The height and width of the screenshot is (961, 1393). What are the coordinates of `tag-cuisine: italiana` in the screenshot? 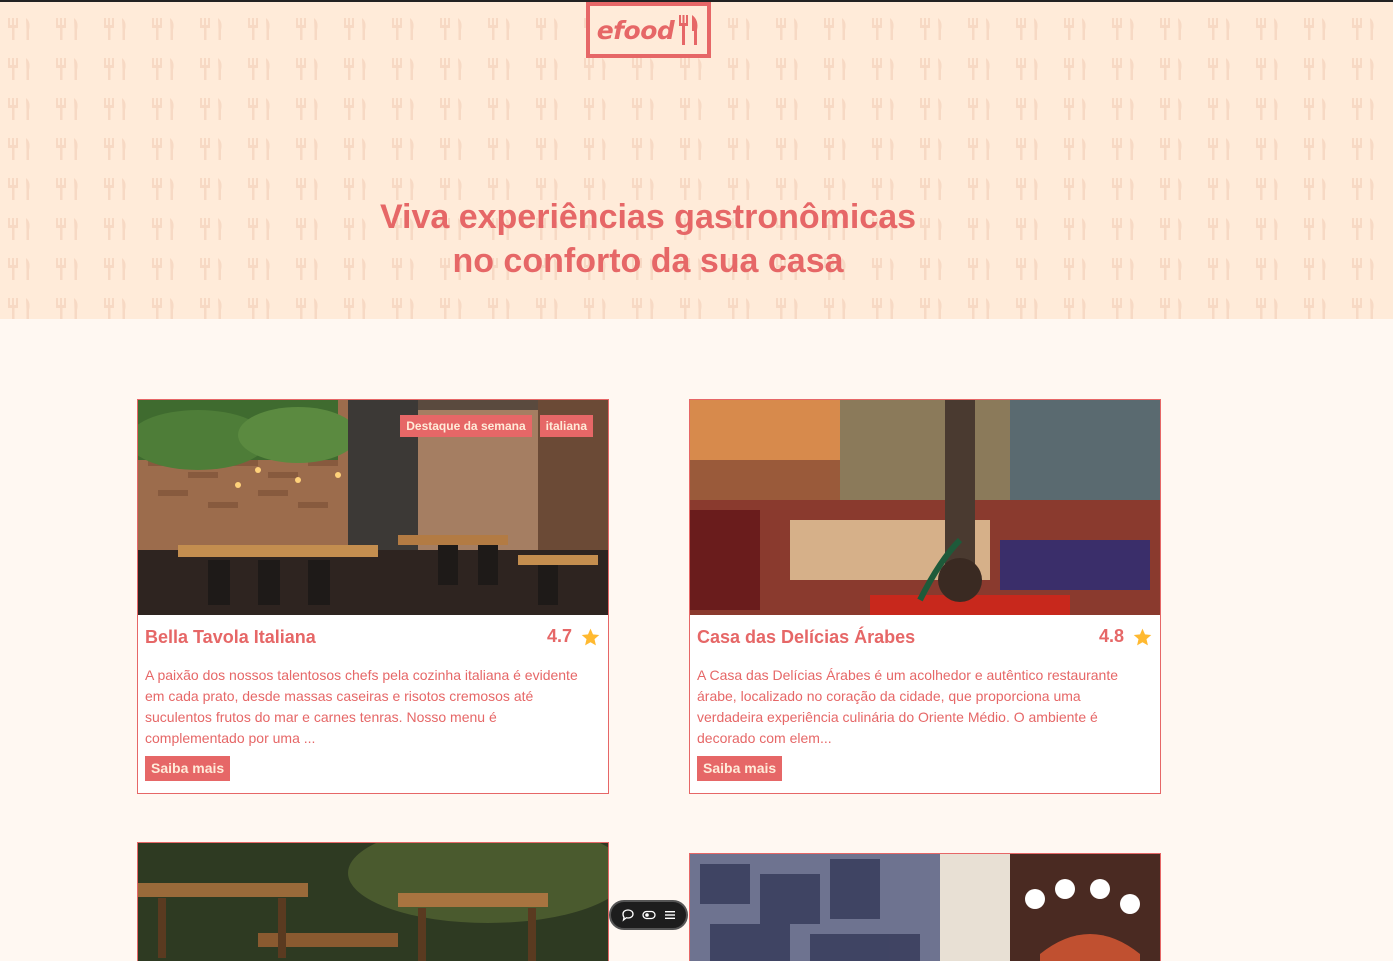 It's located at (566, 426).